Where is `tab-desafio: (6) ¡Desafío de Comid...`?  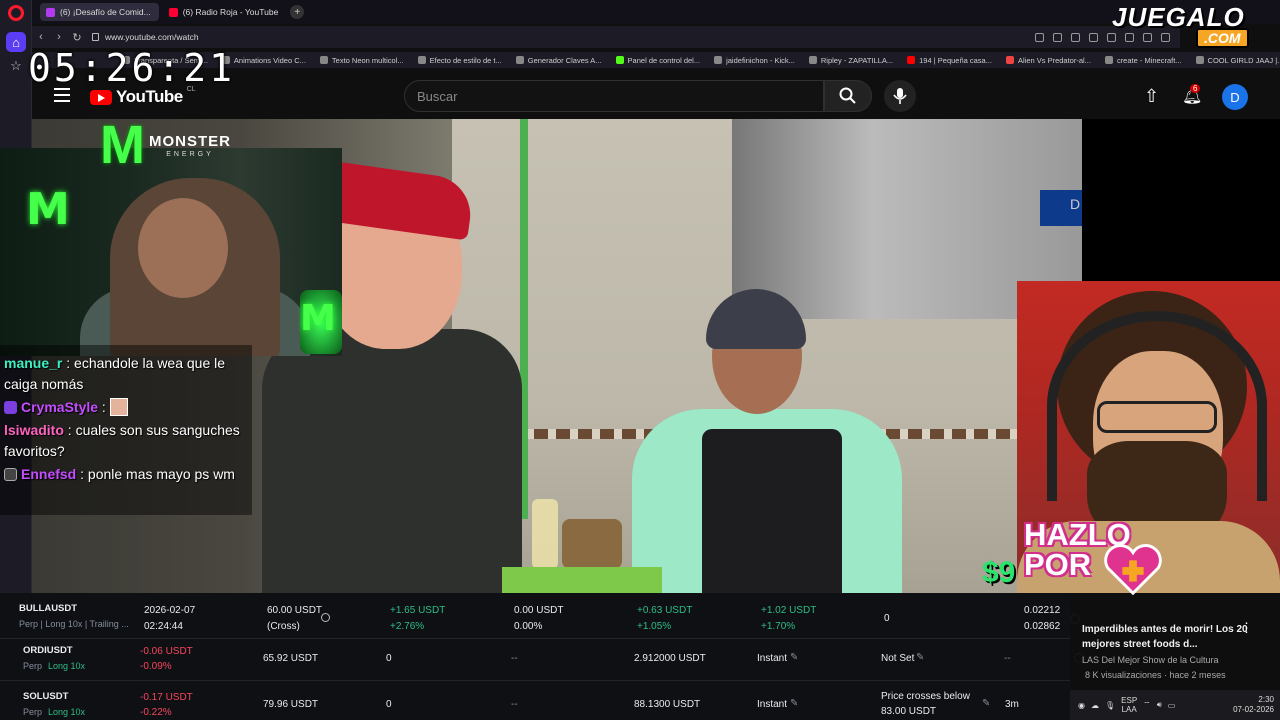 tab-desafio: (6) ¡Desafío de Comid... is located at coordinates (99, 12).